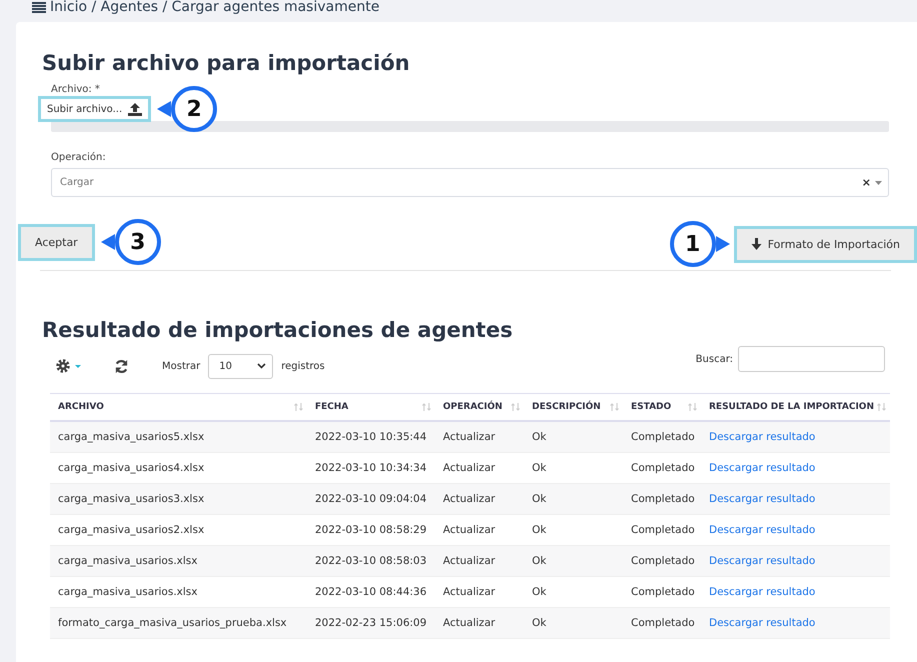  I want to click on page-size-select: 10, so click(241, 366).